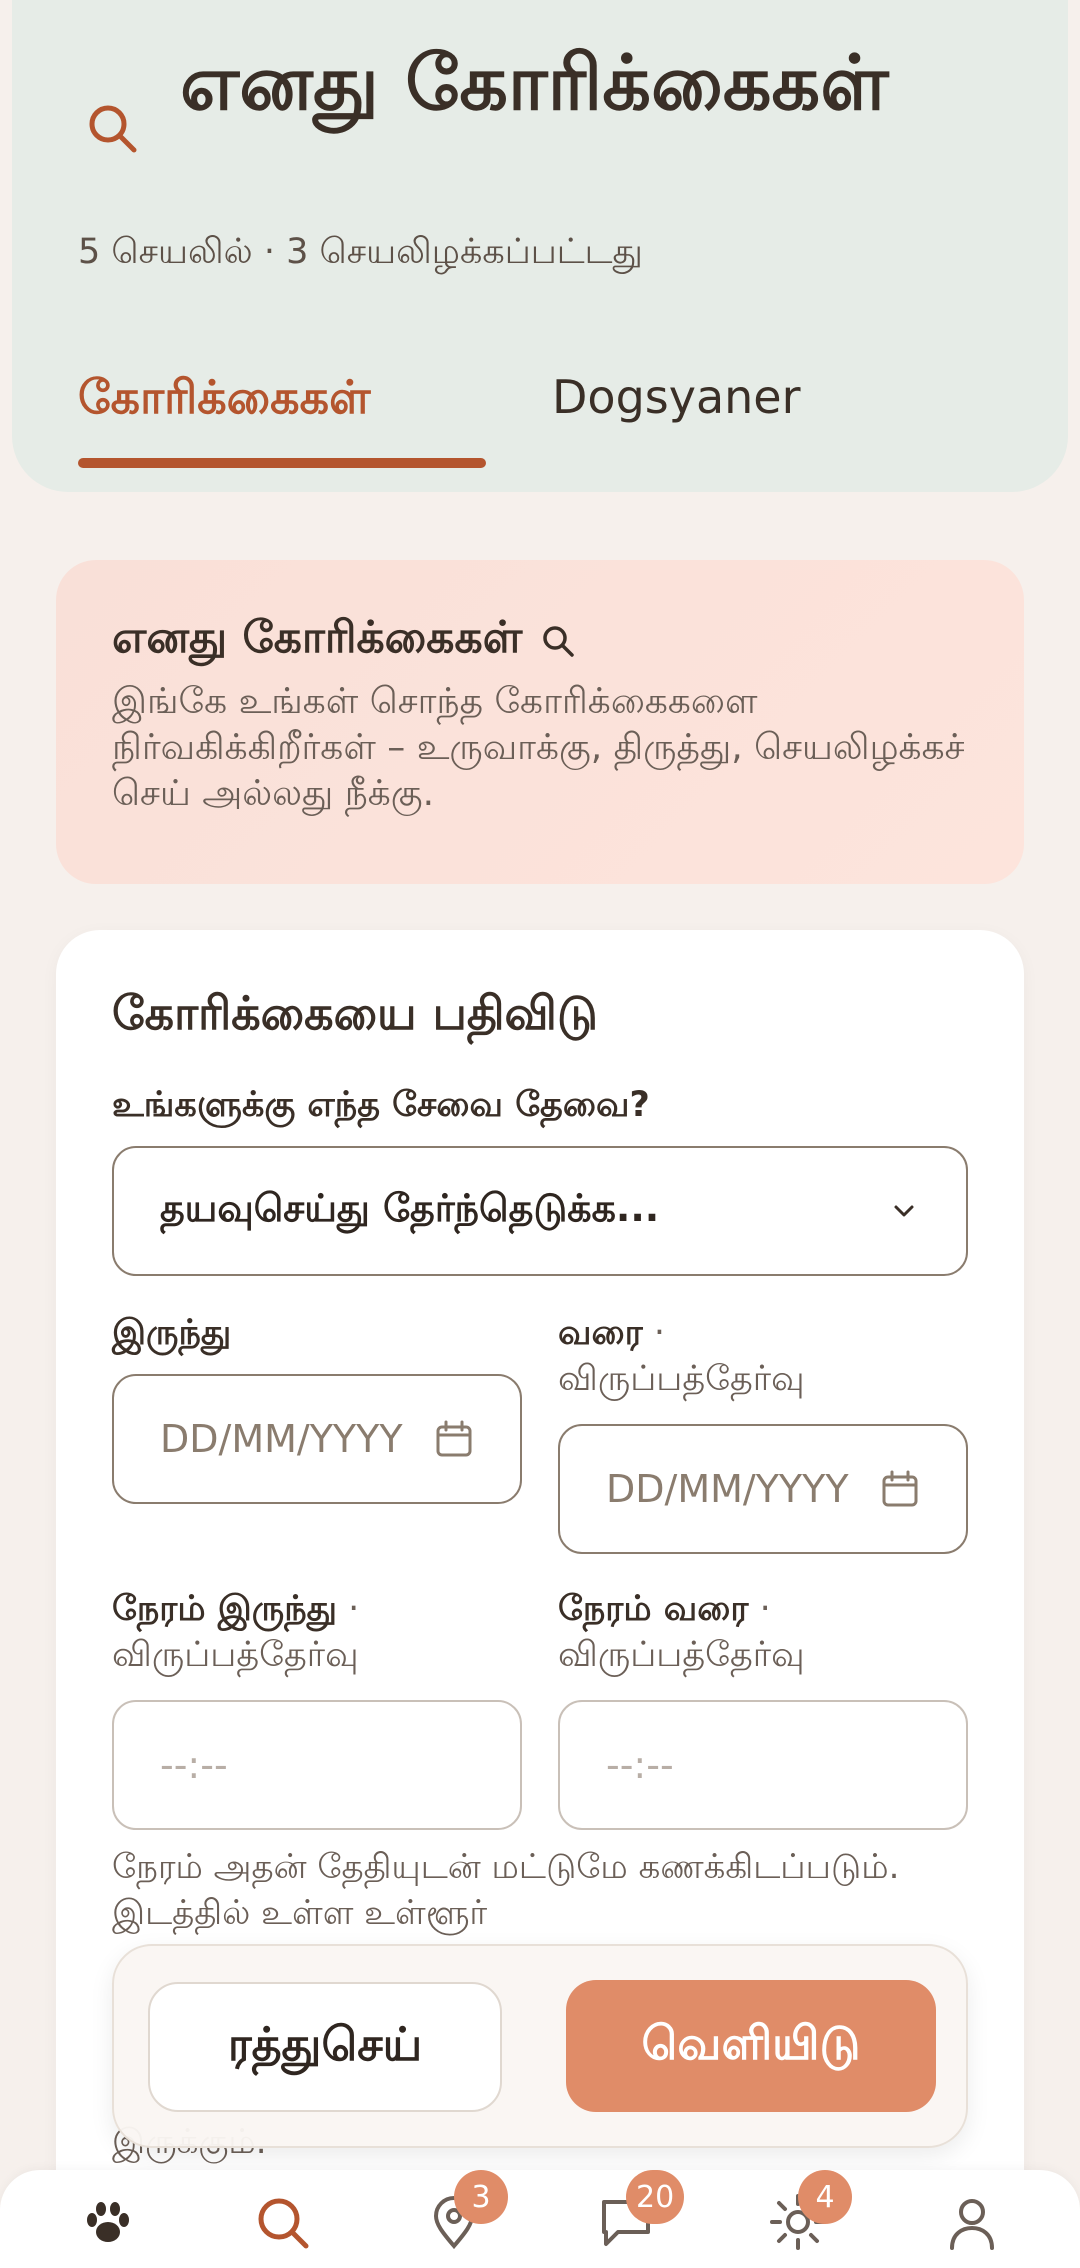 The width and height of the screenshot is (1080, 2268). What do you see at coordinates (281, 1439) in the screenshot?
I see `from-date-placeholder: DD/MM/YYYY` at bounding box center [281, 1439].